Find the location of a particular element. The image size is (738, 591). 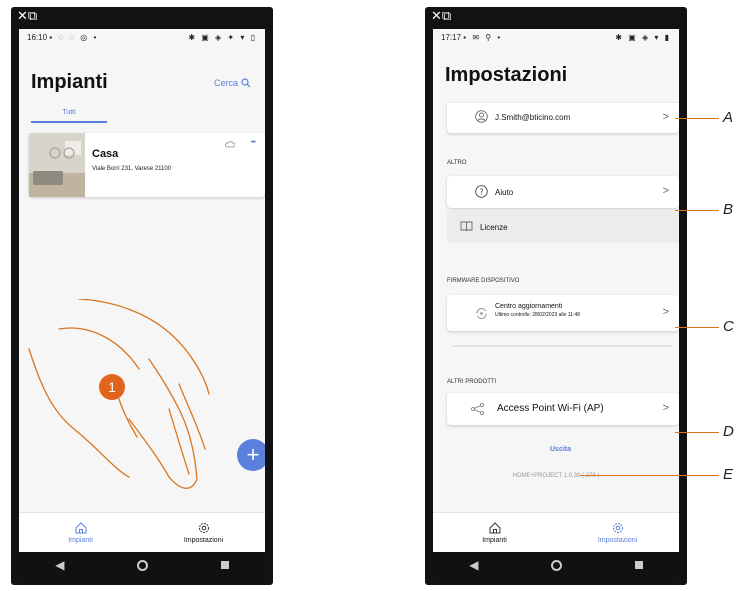

license-row: Licenze is located at coordinates (563, 227).